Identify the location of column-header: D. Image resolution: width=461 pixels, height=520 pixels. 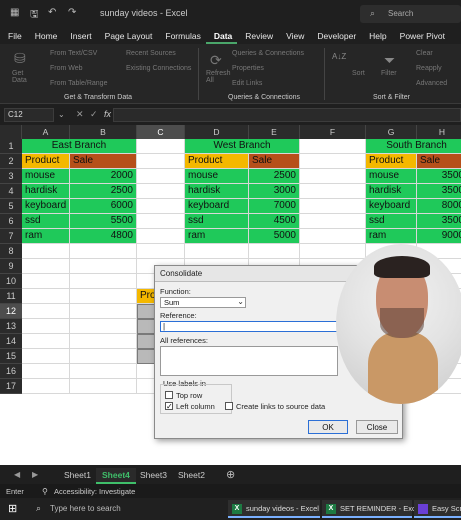
(217, 132).